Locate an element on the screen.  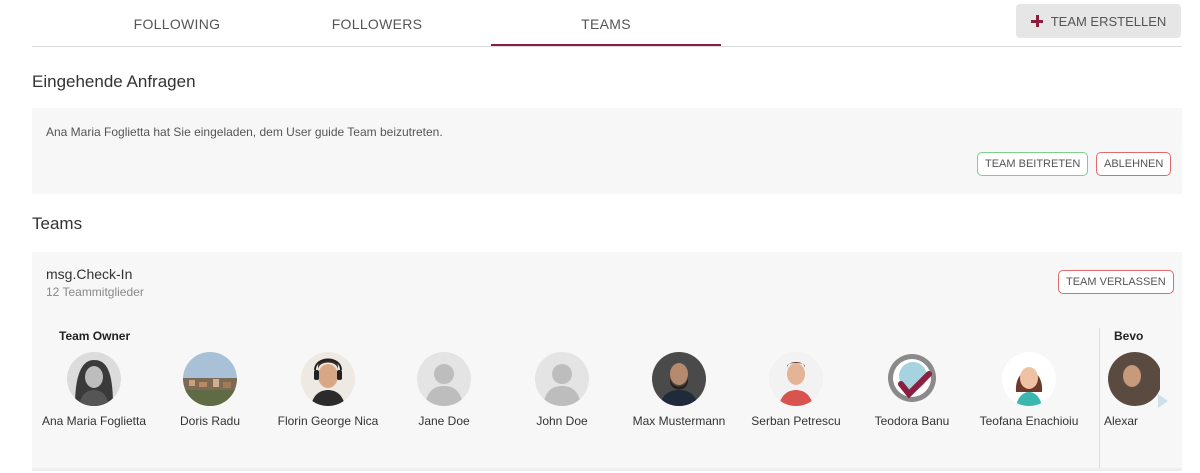
member-doris-radu: Doris Radu is located at coordinates (210, 391).